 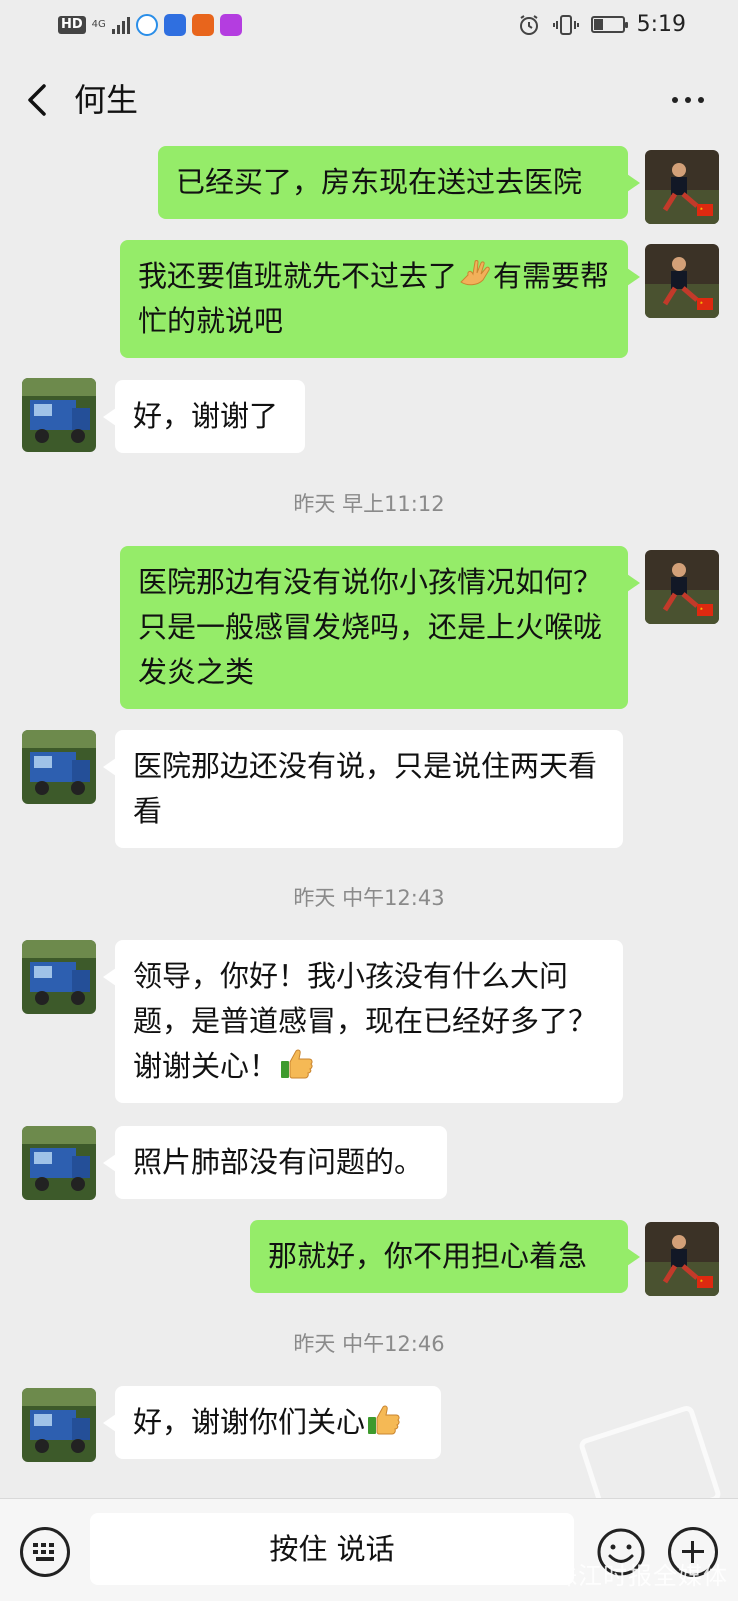 What do you see at coordinates (365, 788) in the screenshot?
I see `message-text: 医院那边还没有说，只是说住两天看看` at bounding box center [365, 788].